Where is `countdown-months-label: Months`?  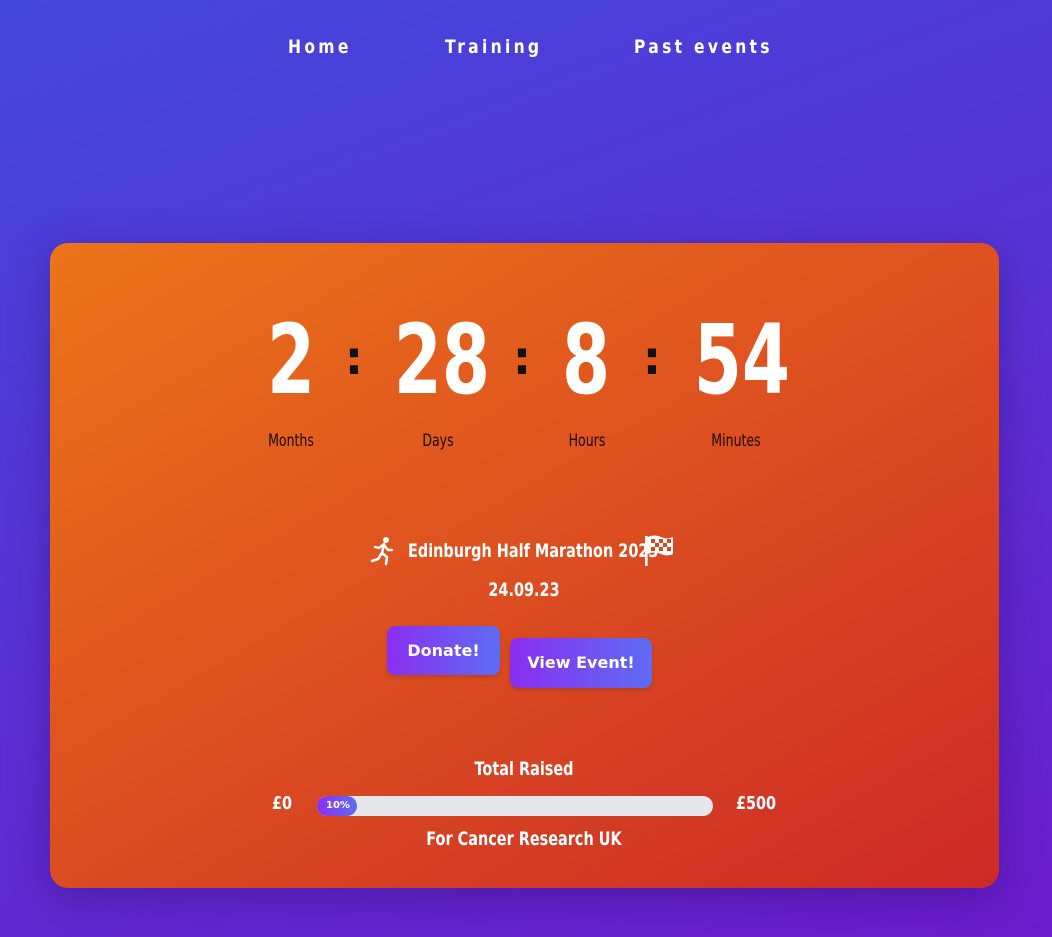 countdown-months-label: Months is located at coordinates (291, 441).